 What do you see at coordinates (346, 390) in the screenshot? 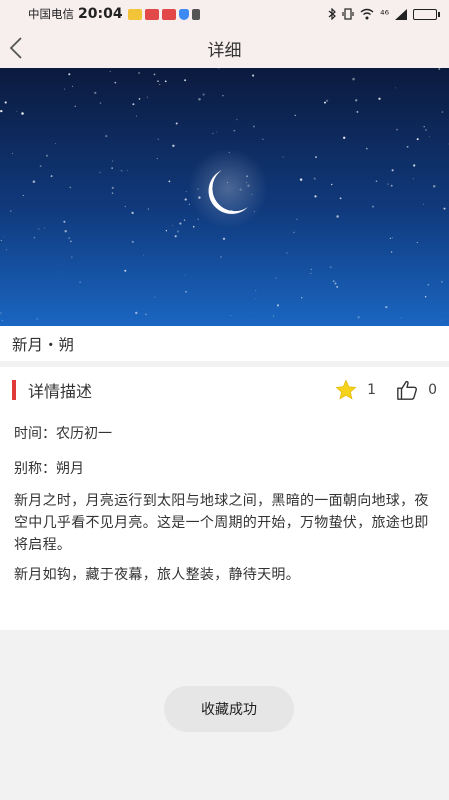
I see `star-icon` at bounding box center [346, 390].